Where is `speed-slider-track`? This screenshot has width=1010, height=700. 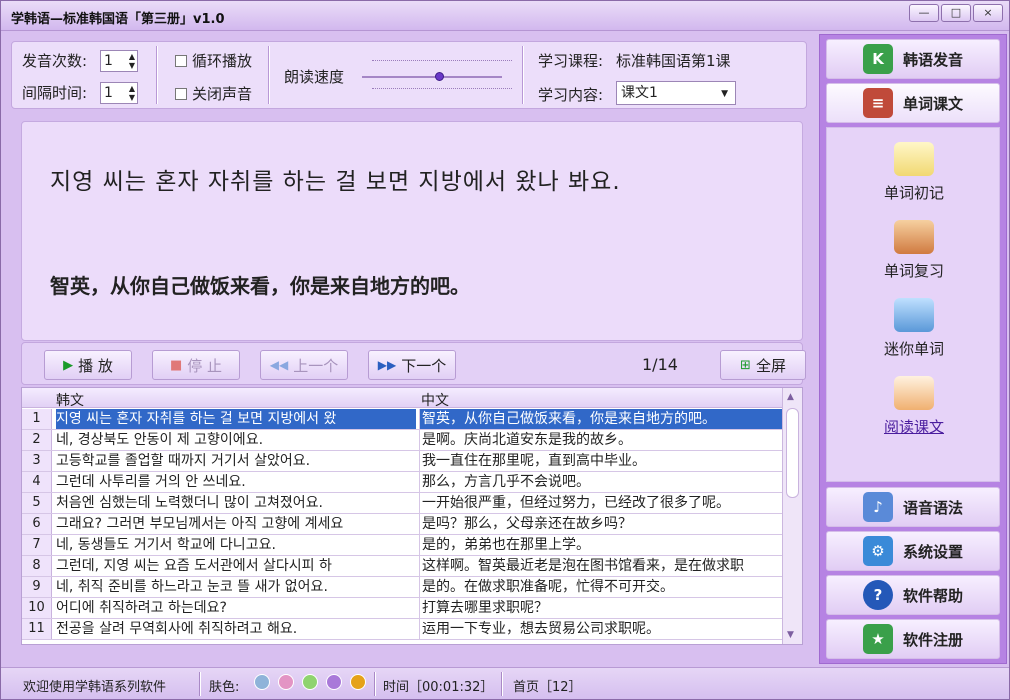 speed-slider-track is located at coordinates (432, 77).